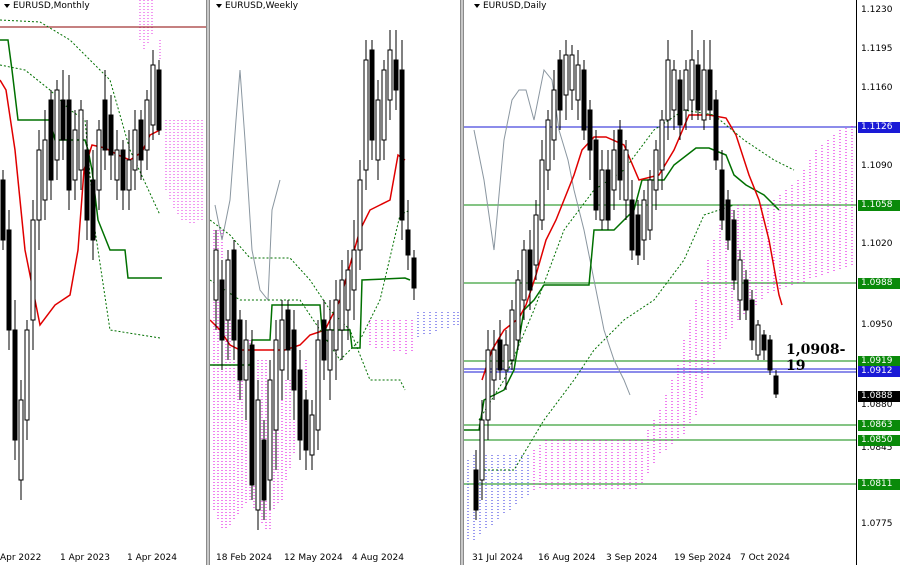 The image size is (900, 565). Describe the element at coordinates (81, 275) in the screenshot. I see `monthly-candles` at that location.